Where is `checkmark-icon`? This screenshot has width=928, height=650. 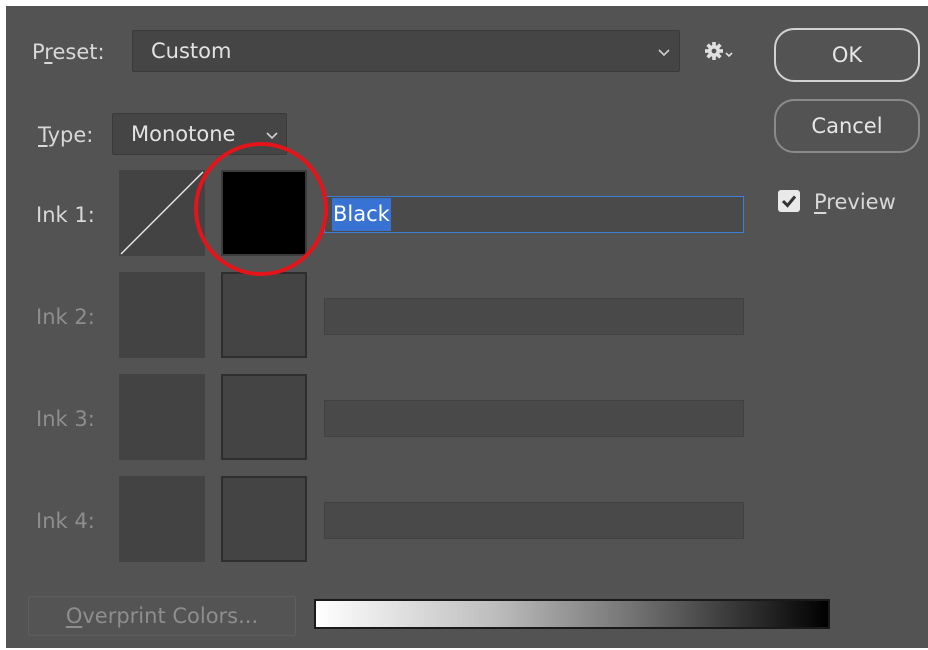 checkmark-icon is located at coordinates (789, 201).